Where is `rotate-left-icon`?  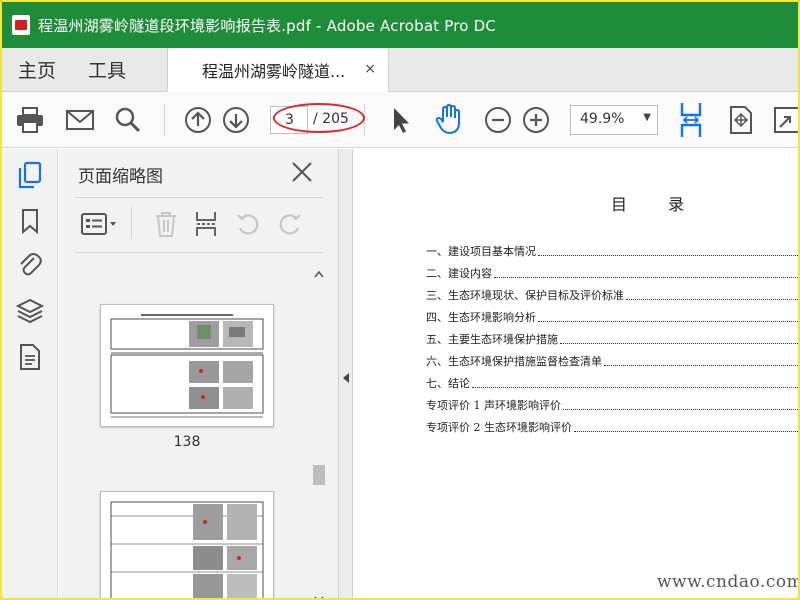 rotate-left-icon is located at coordinates (248, 224).